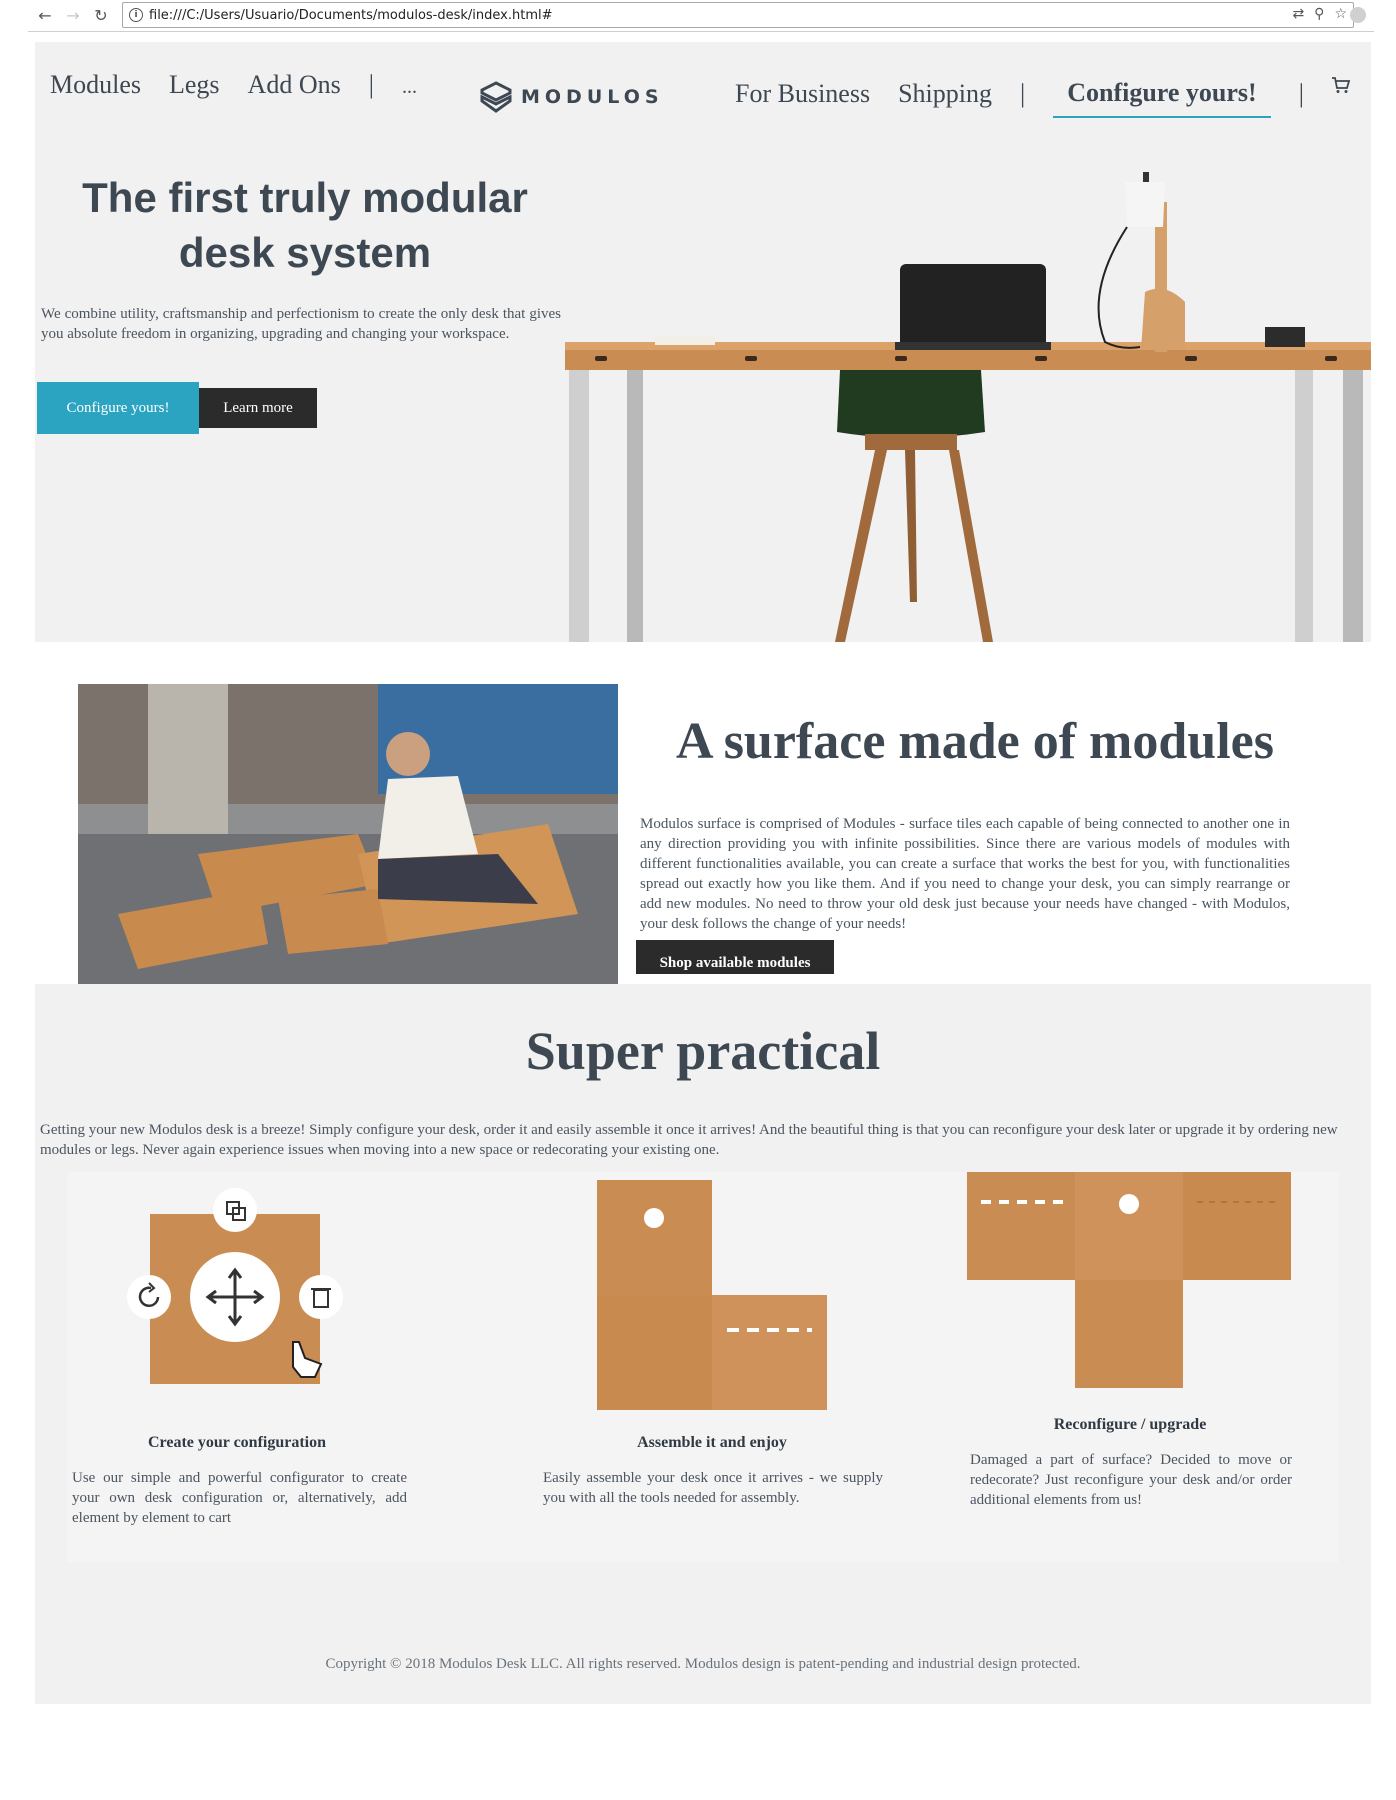 Image resolution: width=1396 pixels, height=1800 pixels. What do you see at coordinates (1340, 14) in the screenshot?
I see `bookmark-star-icon: ☆` at bounding box center [1340, 14].